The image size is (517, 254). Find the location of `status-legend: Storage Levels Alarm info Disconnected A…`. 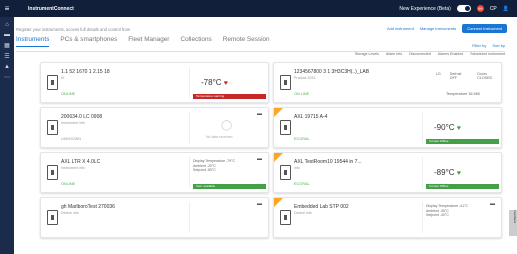

status-legend: Storage Levels Alarm info Disconnected A… is located at coordinates (430, 54).